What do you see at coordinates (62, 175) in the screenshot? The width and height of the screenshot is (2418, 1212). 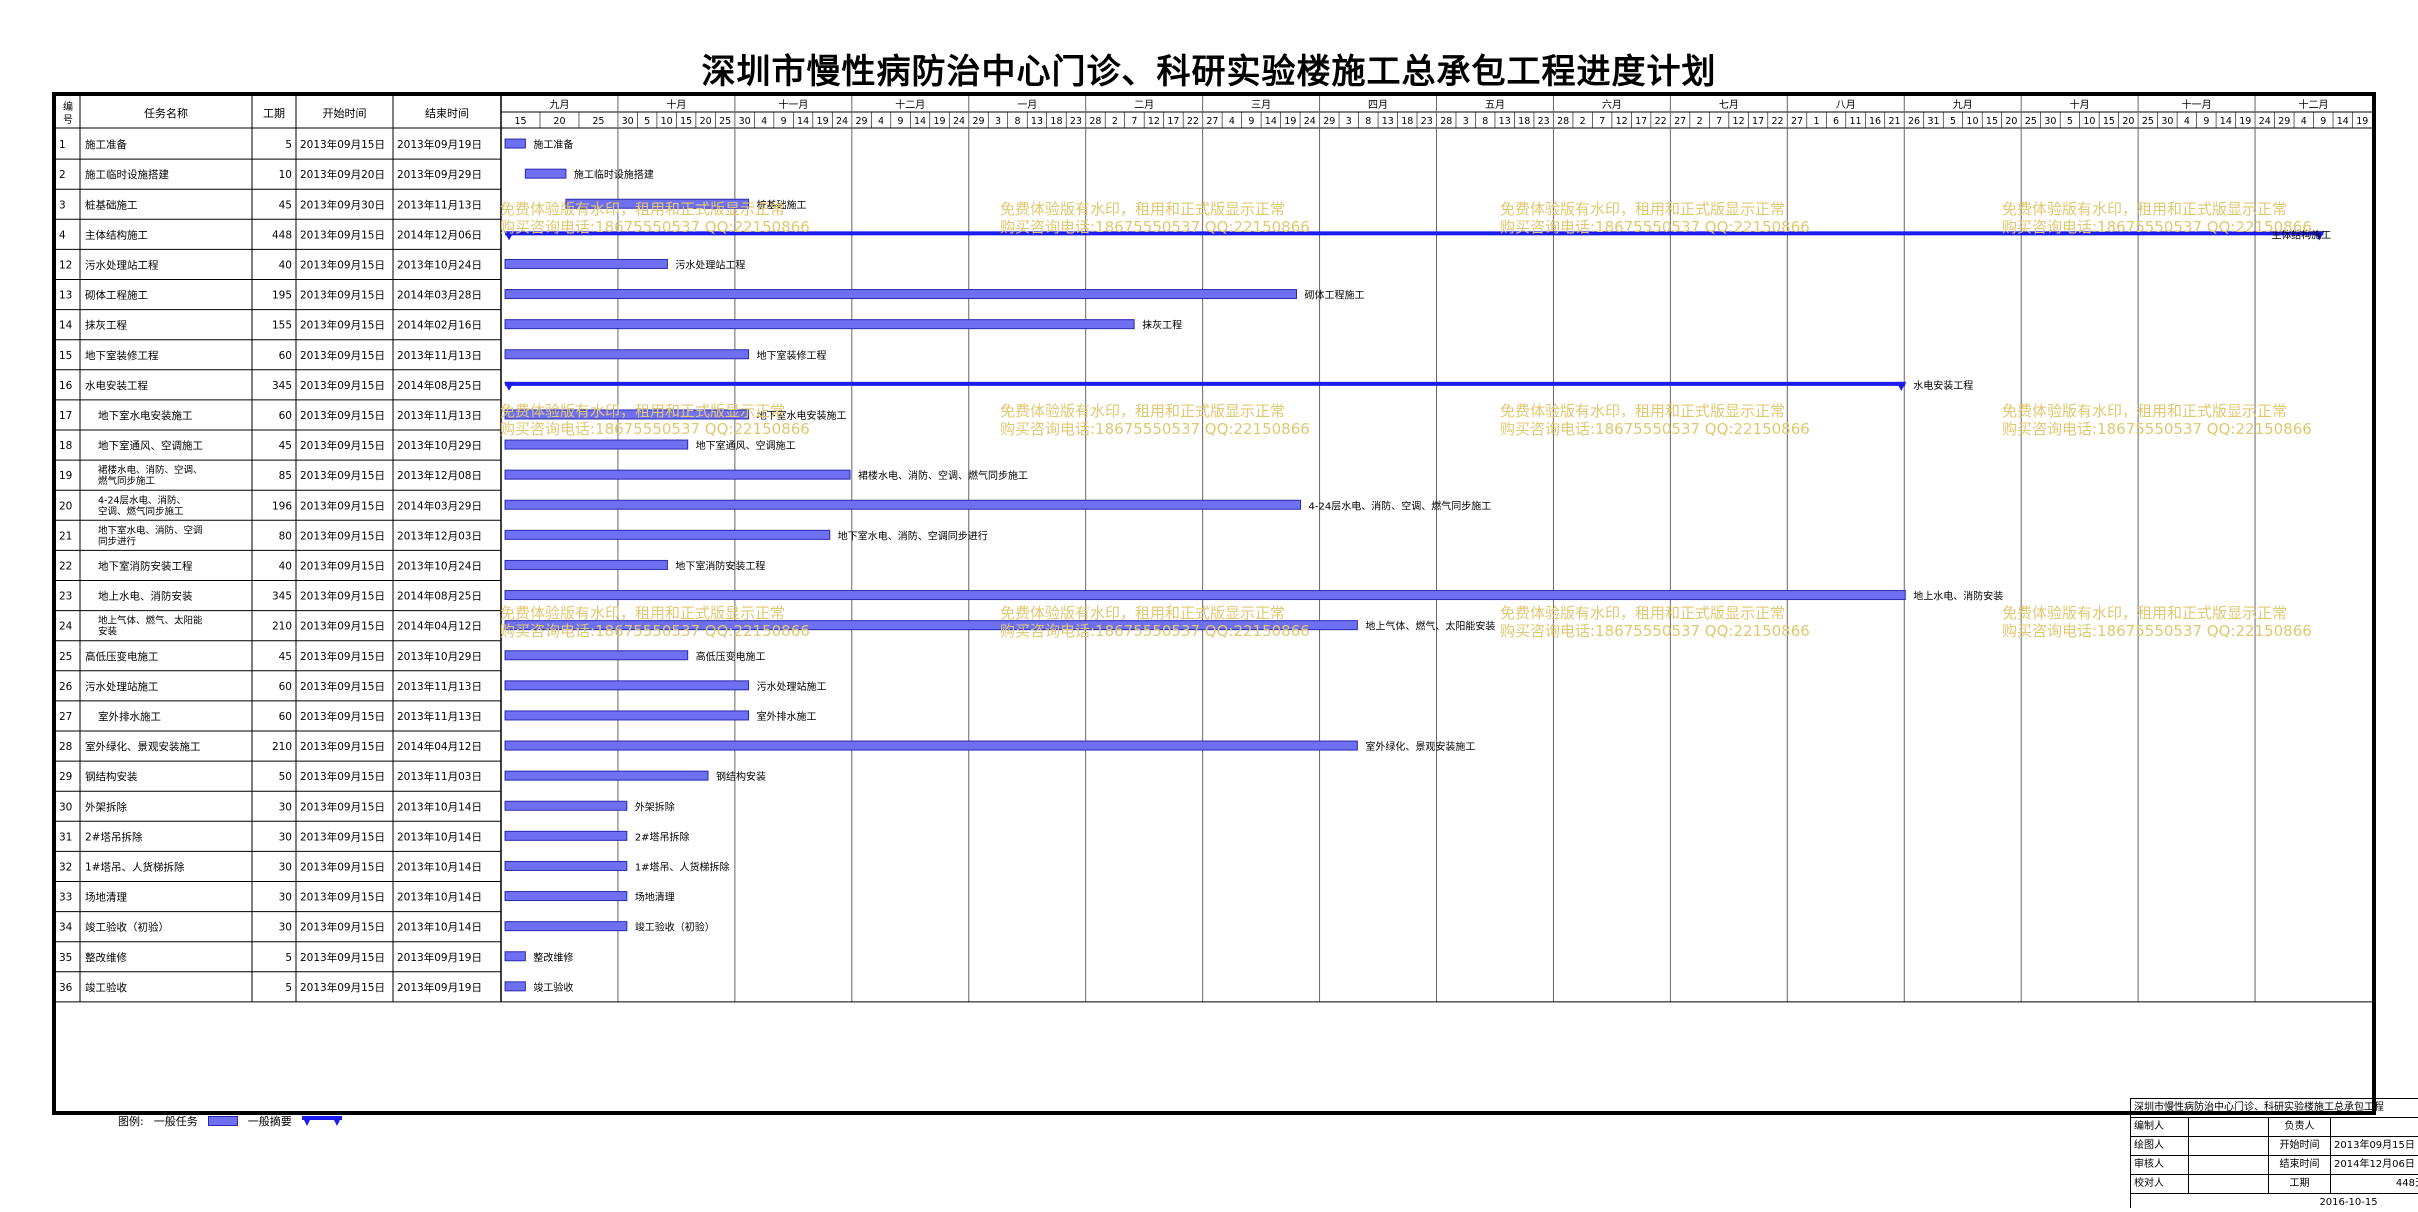 I see `task-id: 2` at bounding box center [62, 175].